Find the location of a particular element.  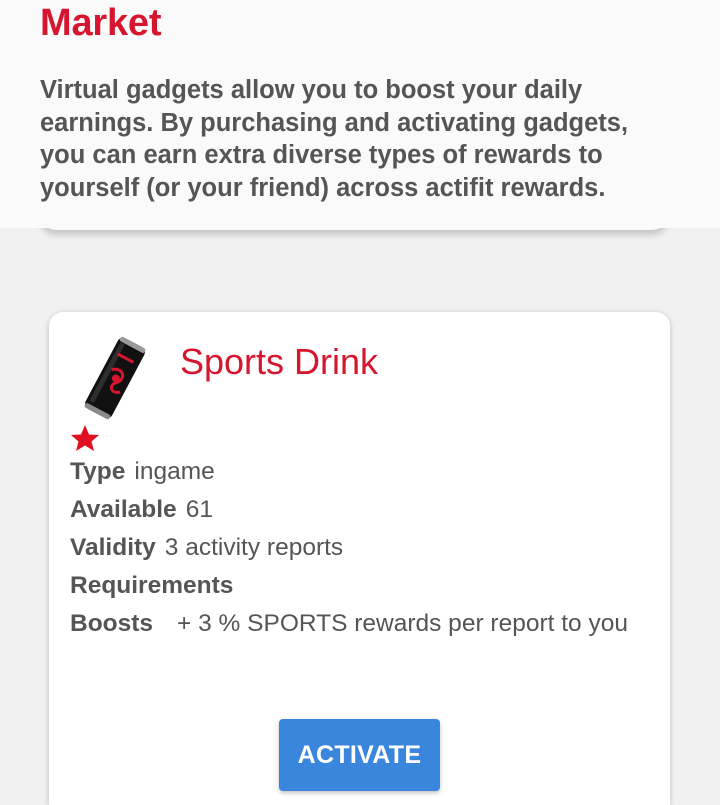

page-title: Market is located at coordinates (101, 23).